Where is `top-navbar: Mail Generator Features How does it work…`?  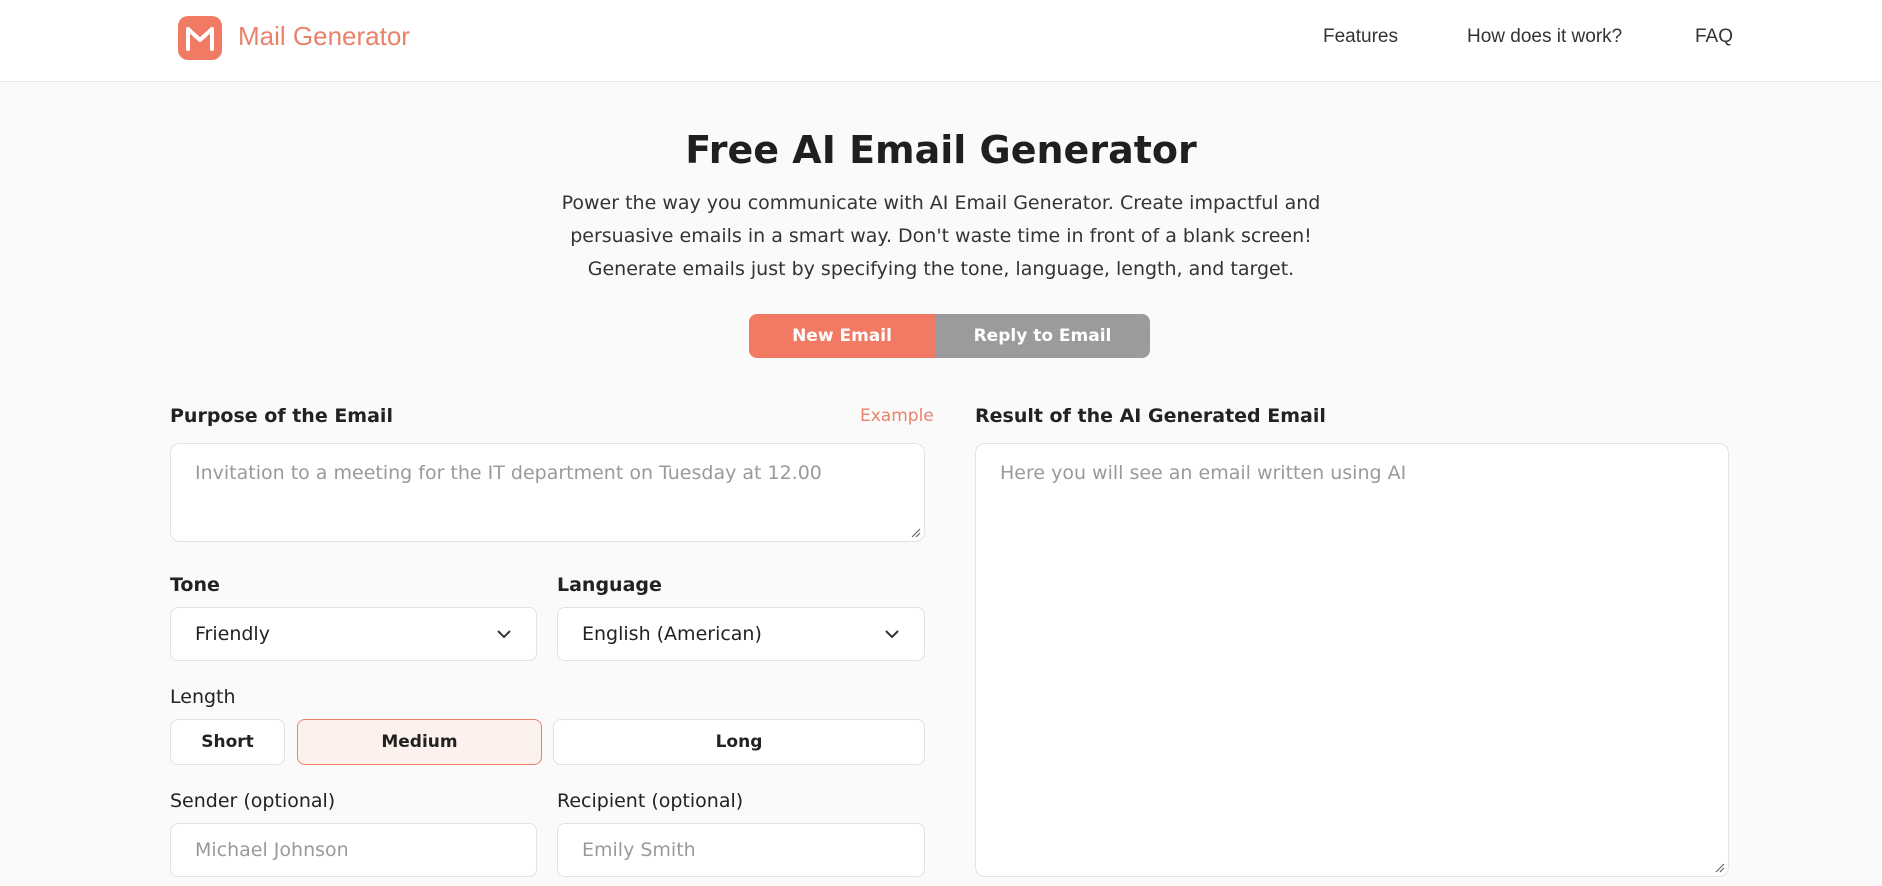
top-navbar: Mail Generator Features How does it work… is located at coordinates (941, 41).